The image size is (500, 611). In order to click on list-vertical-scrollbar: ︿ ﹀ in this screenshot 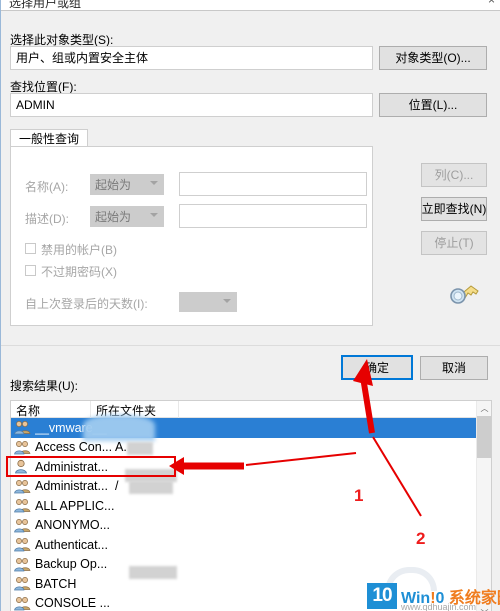, I will do `click(483, 506)`.